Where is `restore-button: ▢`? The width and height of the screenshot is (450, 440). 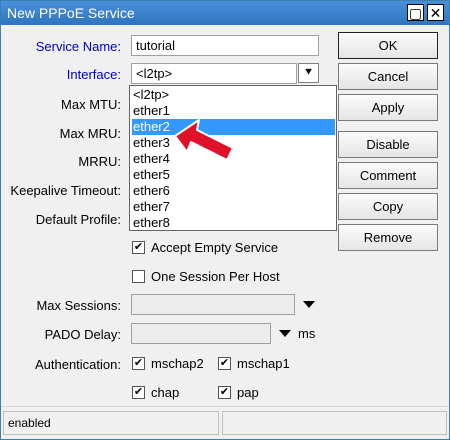
restore-button: ▢ is located at coordinates (415, 12).